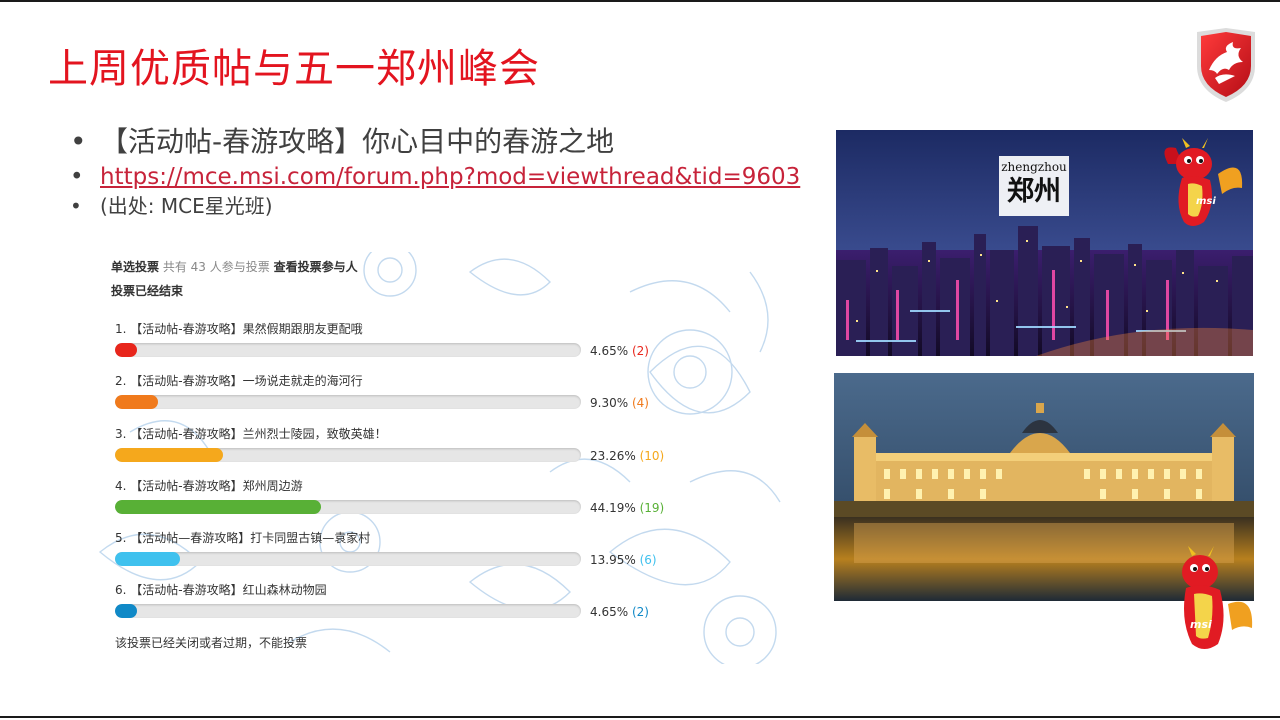 This screenshot has height=720, width=1280. I want to click on poll-option-percent: 9.30%, so click(609, 403).